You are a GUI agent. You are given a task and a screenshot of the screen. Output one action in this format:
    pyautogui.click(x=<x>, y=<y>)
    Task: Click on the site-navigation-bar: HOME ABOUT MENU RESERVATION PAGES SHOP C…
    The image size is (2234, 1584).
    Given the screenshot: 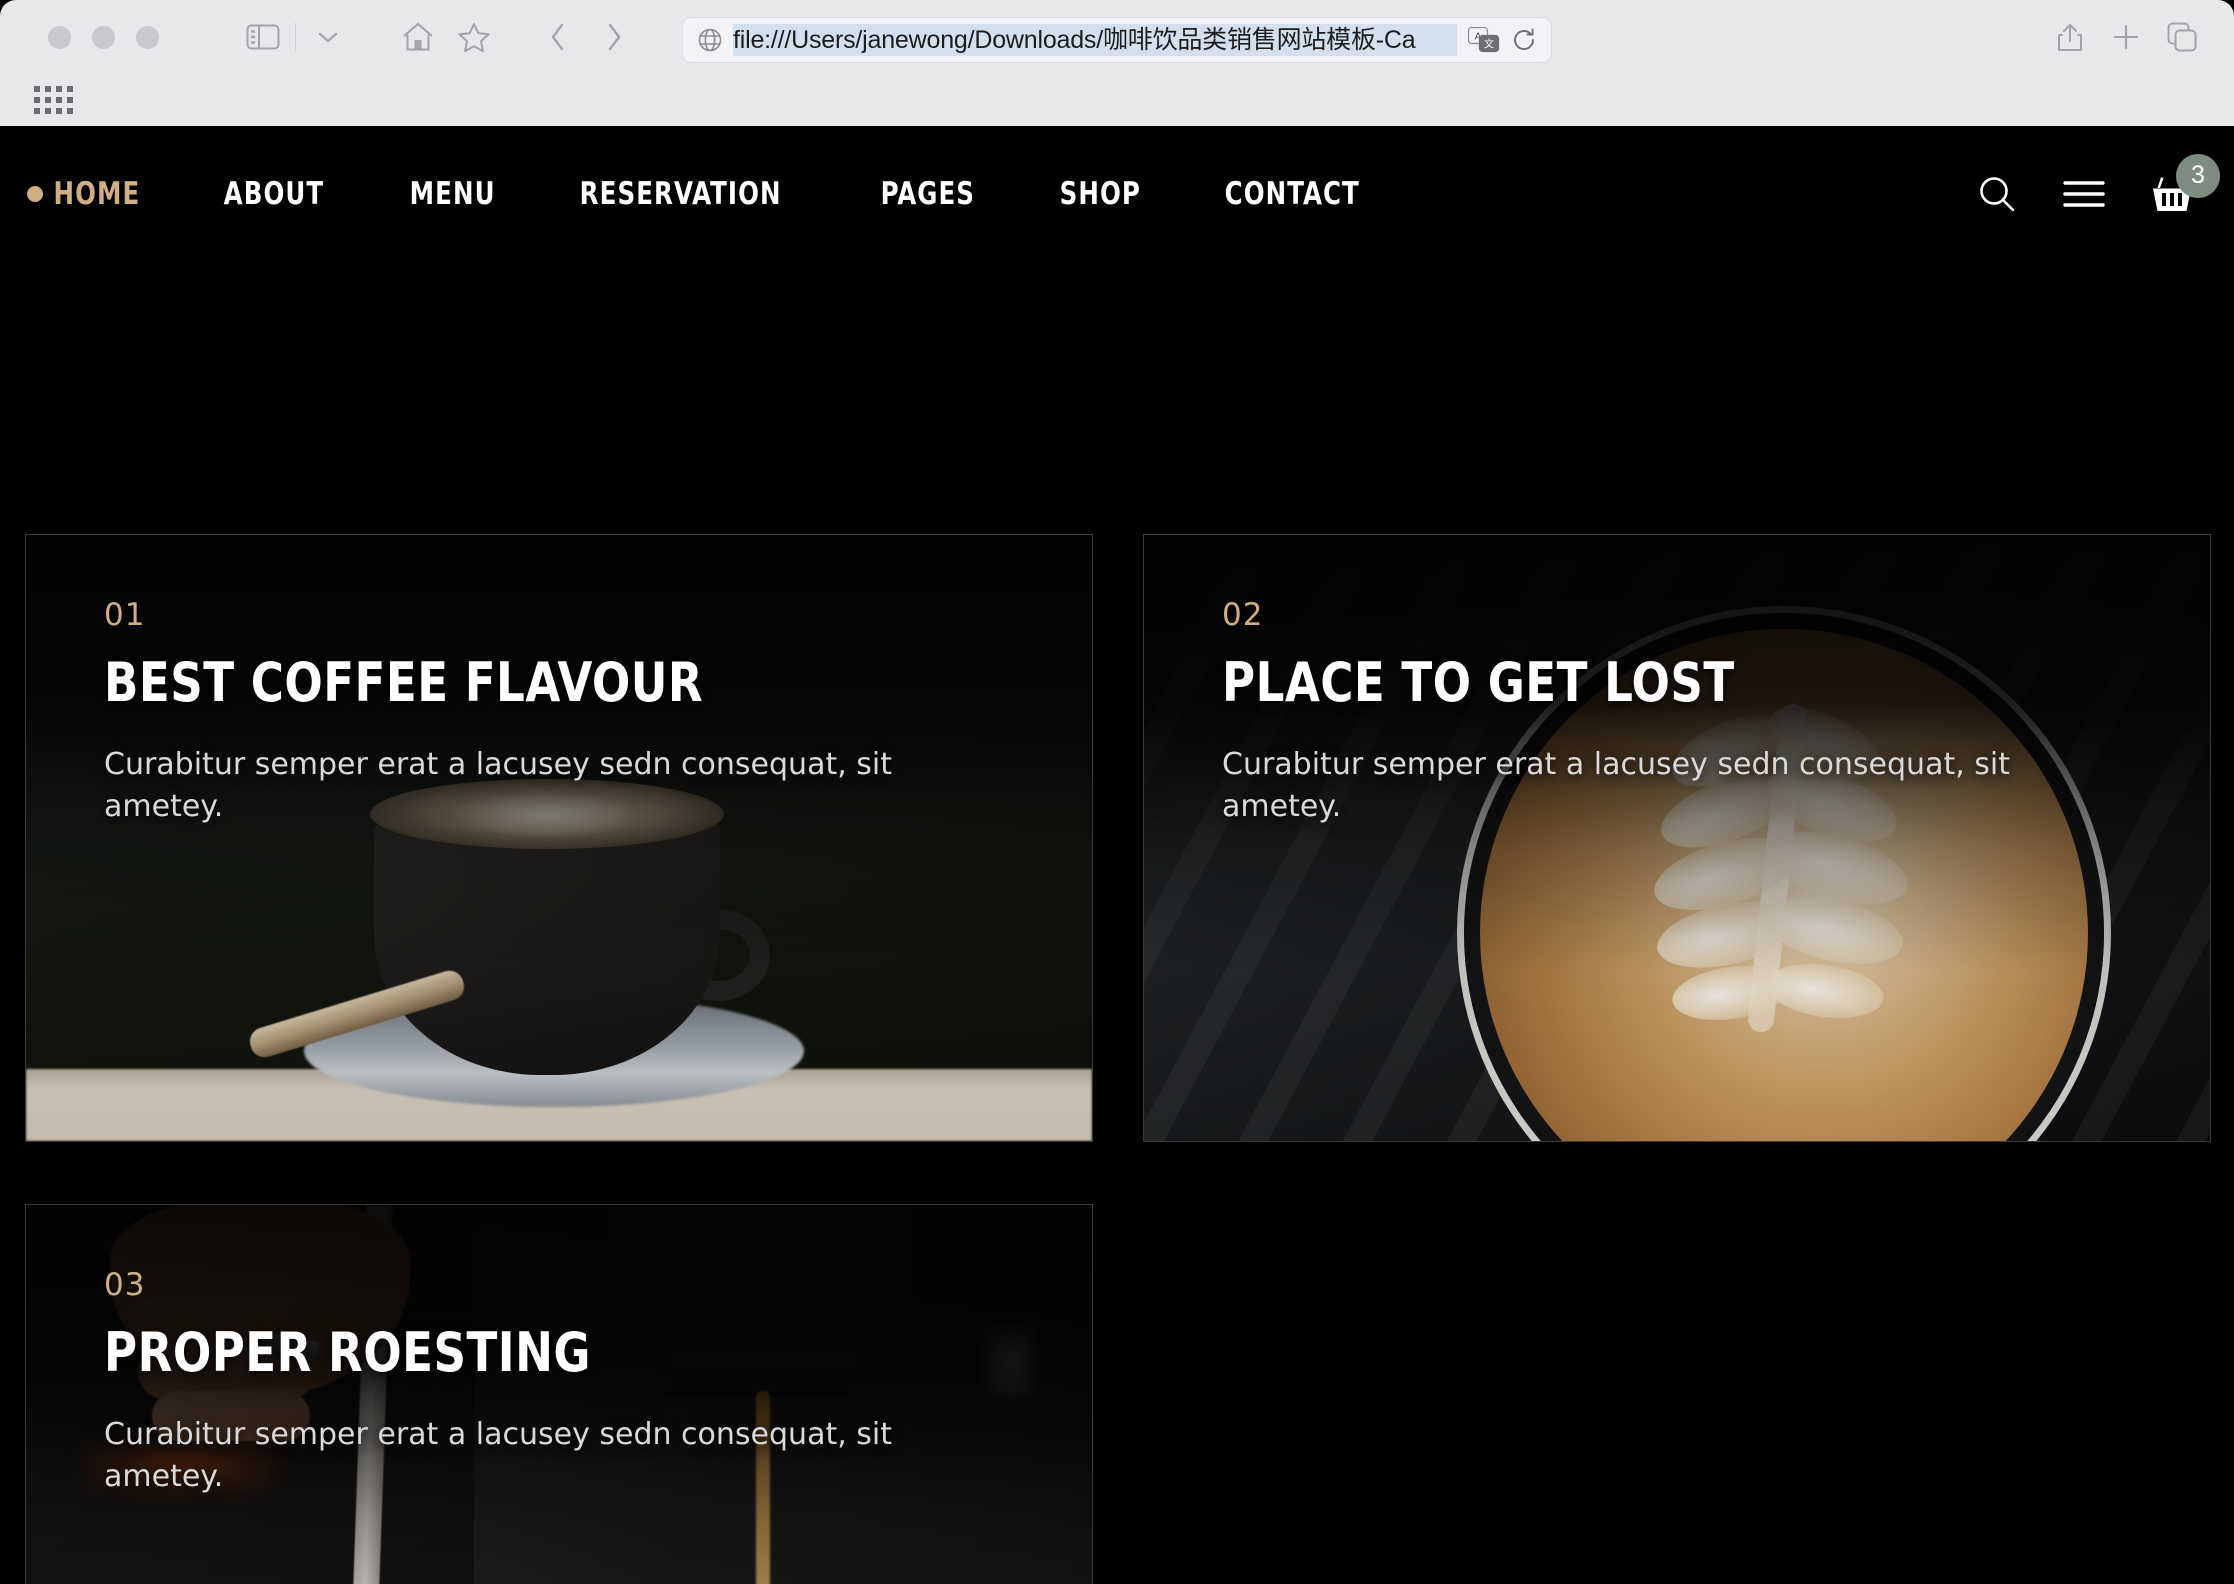 What is the action you would take?
    pyautogui.click(x=1117, y=193)
    